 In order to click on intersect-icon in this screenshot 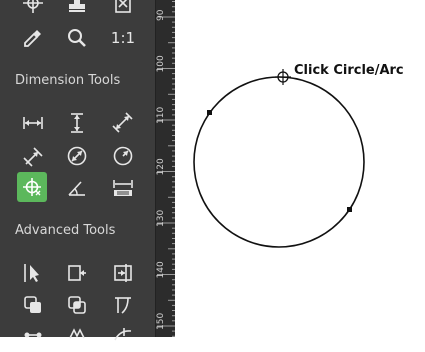, I will do `click(77, 305)`.